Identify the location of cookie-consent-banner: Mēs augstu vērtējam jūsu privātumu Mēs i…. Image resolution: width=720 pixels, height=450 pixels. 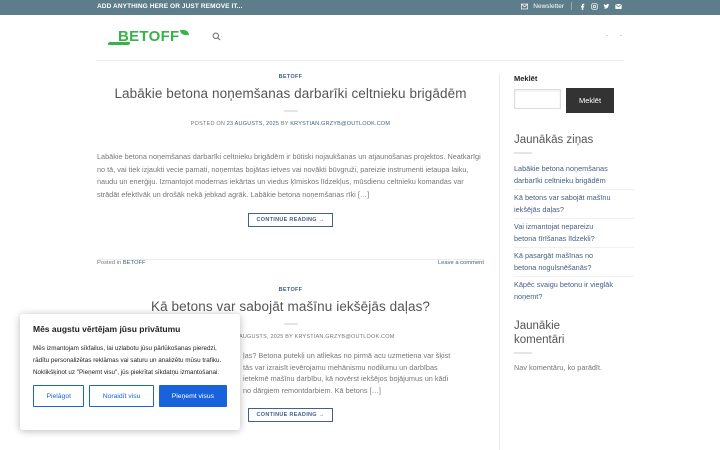
(130, 372).